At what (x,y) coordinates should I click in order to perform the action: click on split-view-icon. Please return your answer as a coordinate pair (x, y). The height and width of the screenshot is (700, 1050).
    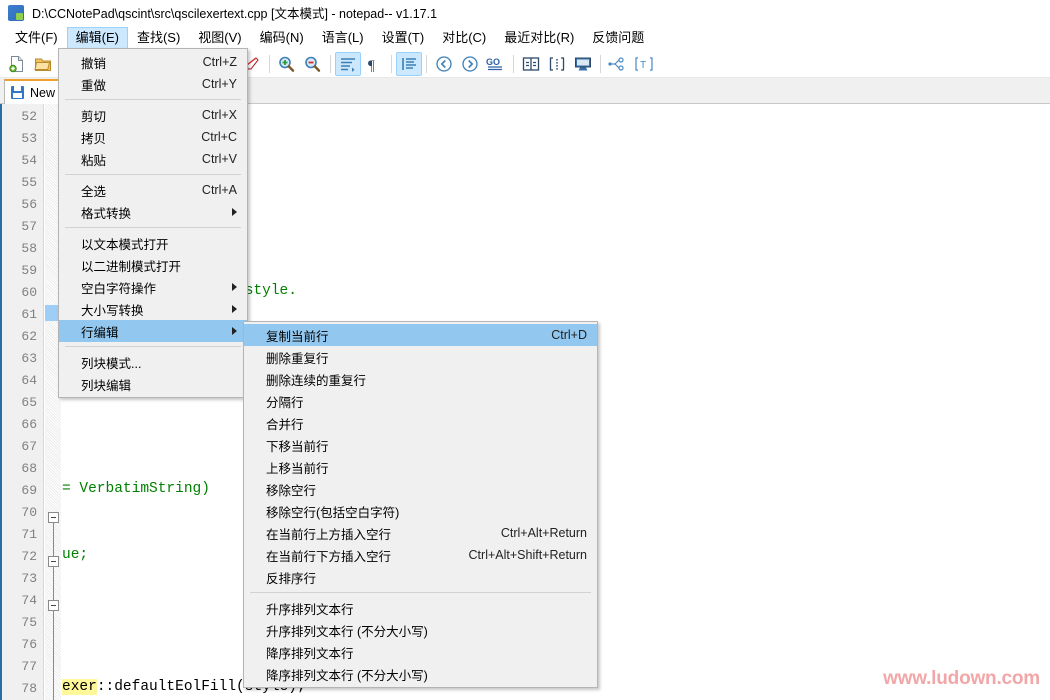
    Looking at the image, I should click on (531, 64).